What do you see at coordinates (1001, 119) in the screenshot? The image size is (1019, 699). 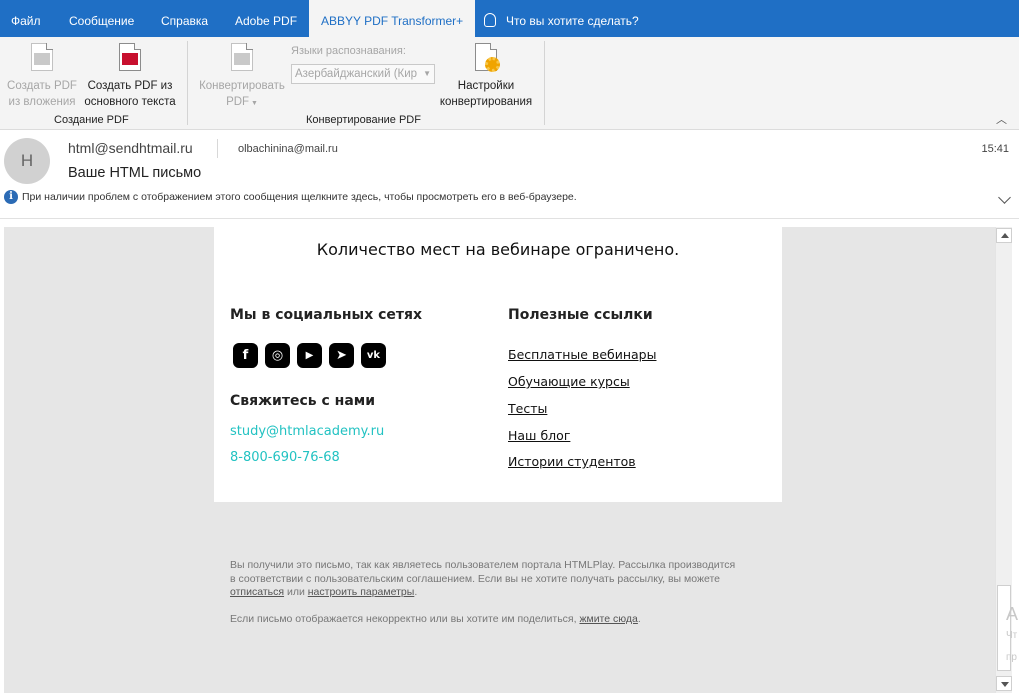 I see `collapse-ribbon-icon: ︿` at bounding box center [1001, 119].